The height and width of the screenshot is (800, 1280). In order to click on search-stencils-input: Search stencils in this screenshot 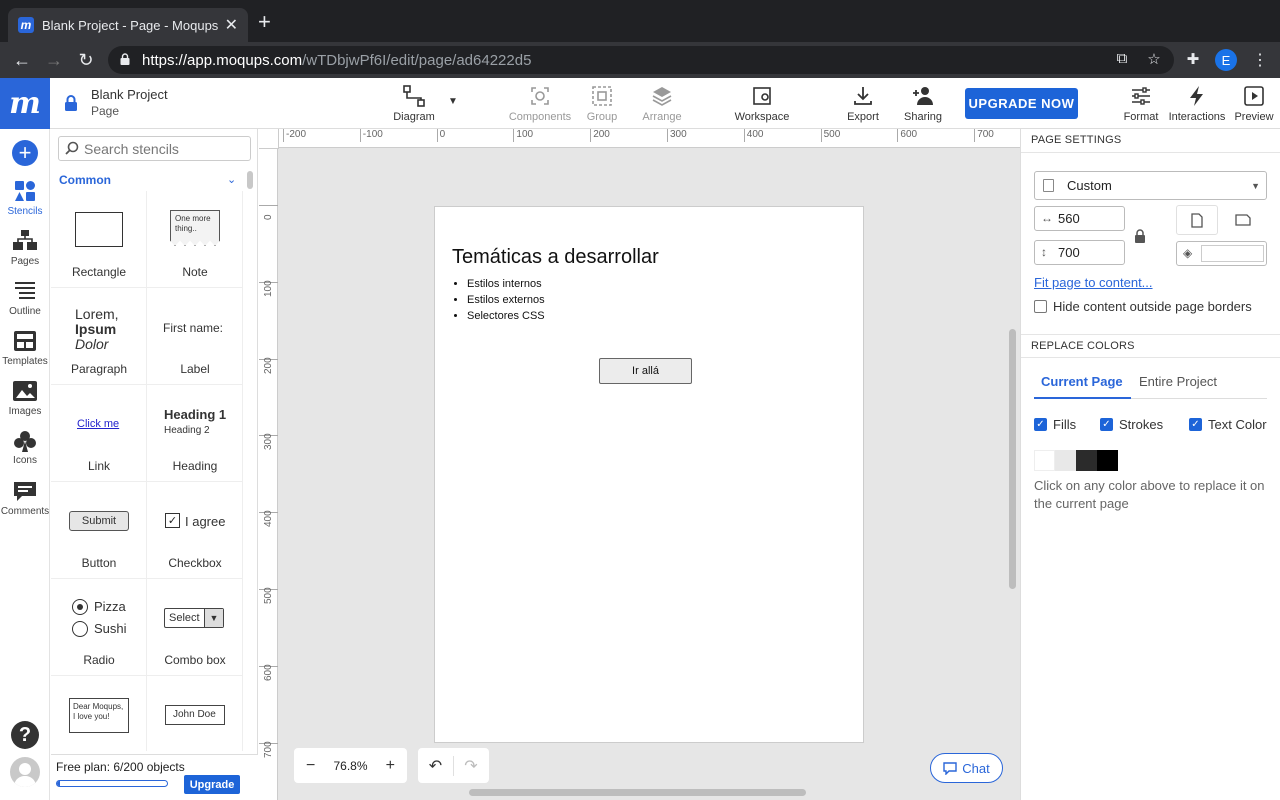, I will do `click(154, 148)`.